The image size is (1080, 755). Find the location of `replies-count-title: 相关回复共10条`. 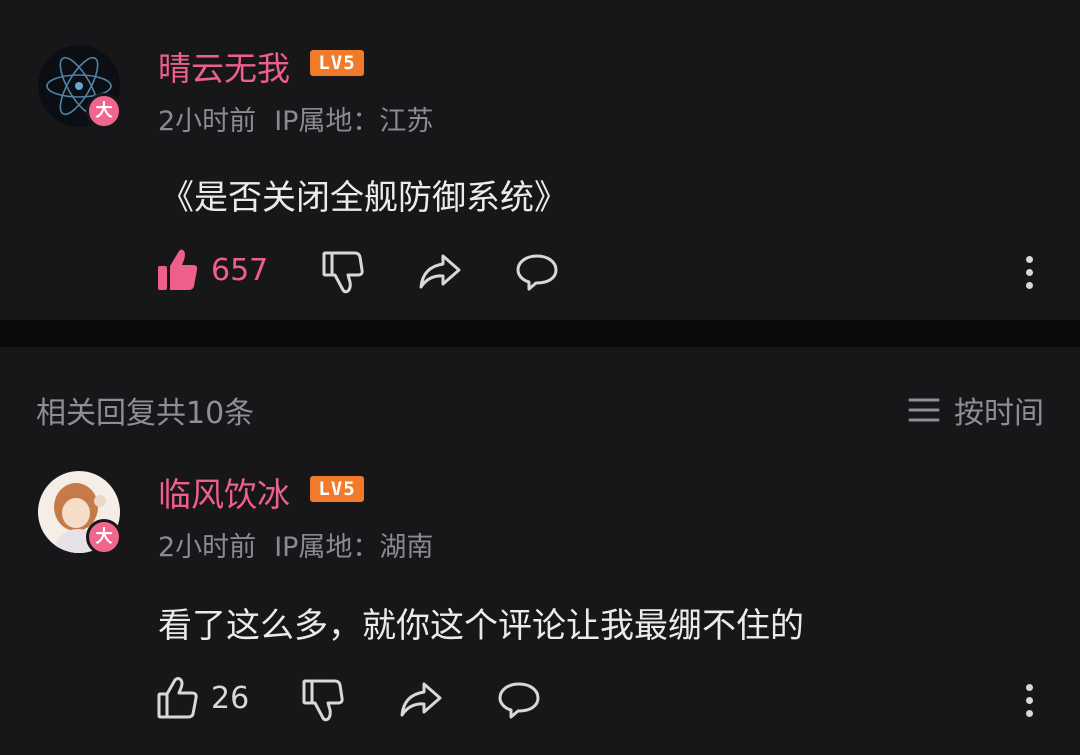

replies-count-title: 相关回复共10条 is located at coordinates (145, 413).